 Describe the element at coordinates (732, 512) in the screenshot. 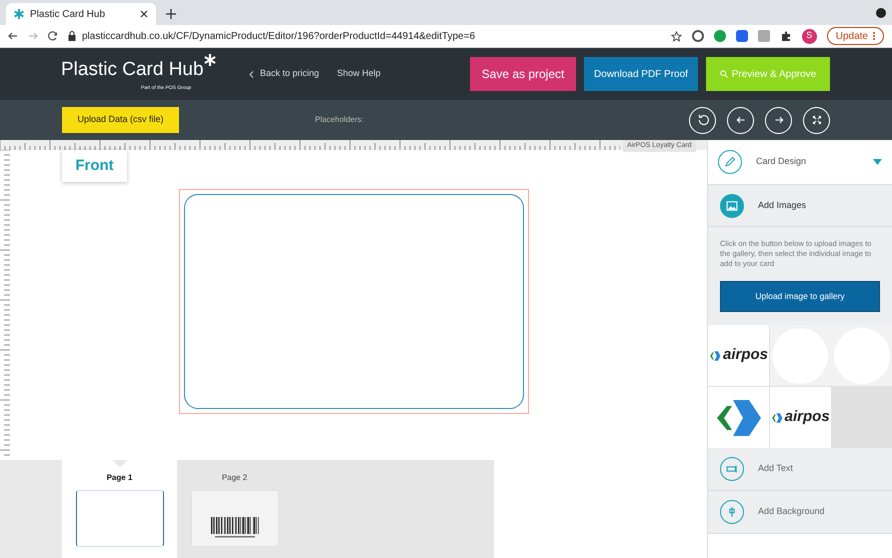

I see `background-icon` at that location.